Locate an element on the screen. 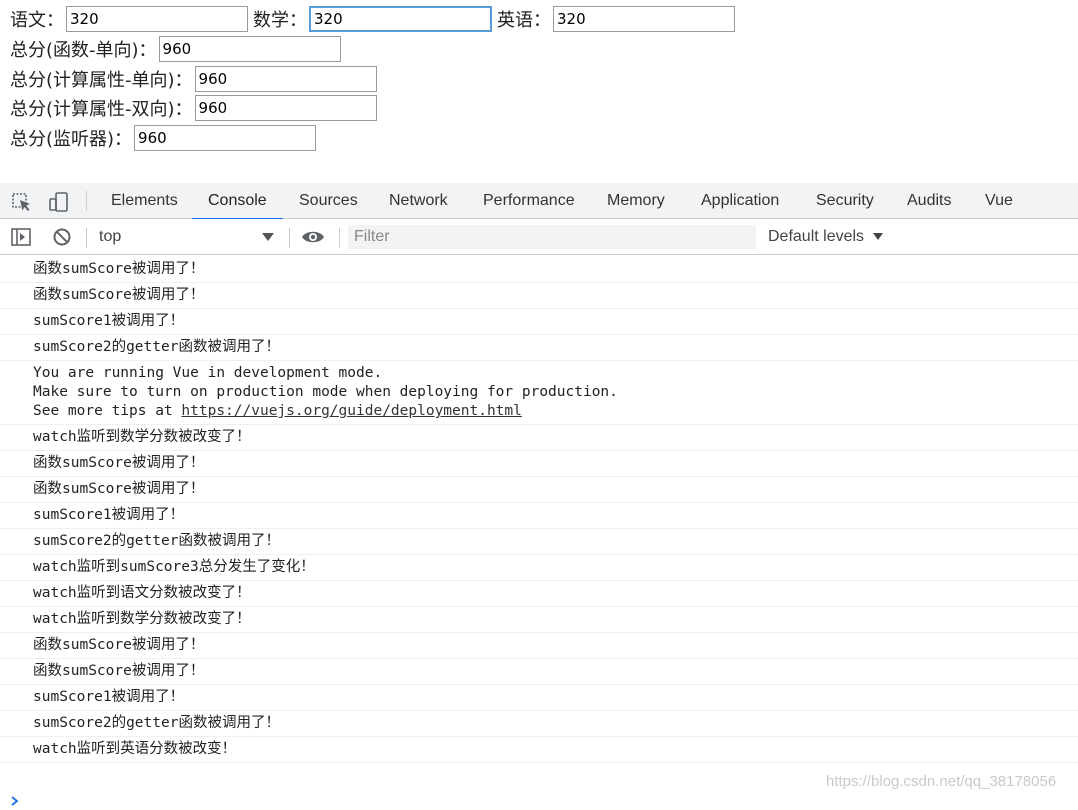 The height and width of the screenshot is (810, 1078). total-watch-input is located at coordinates (225, 138).